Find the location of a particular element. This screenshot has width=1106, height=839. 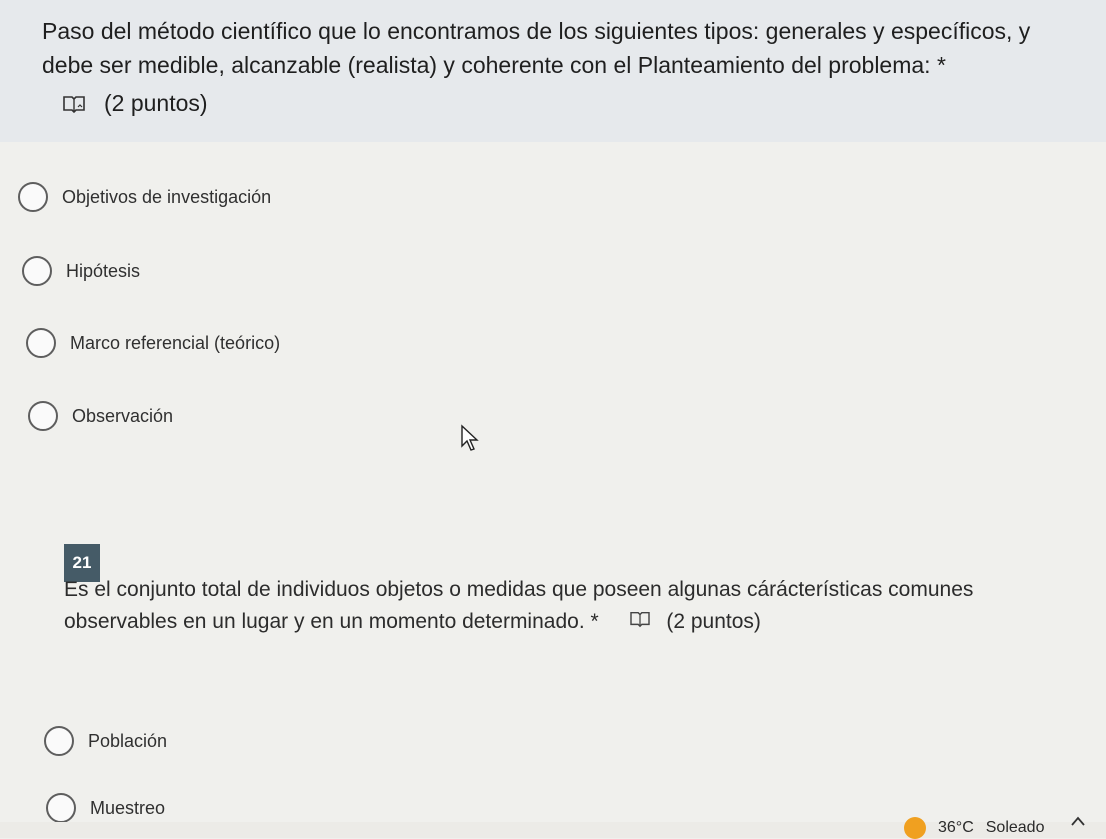

weather-widget: 36°C Soleado is located at coordinates (974, 828).